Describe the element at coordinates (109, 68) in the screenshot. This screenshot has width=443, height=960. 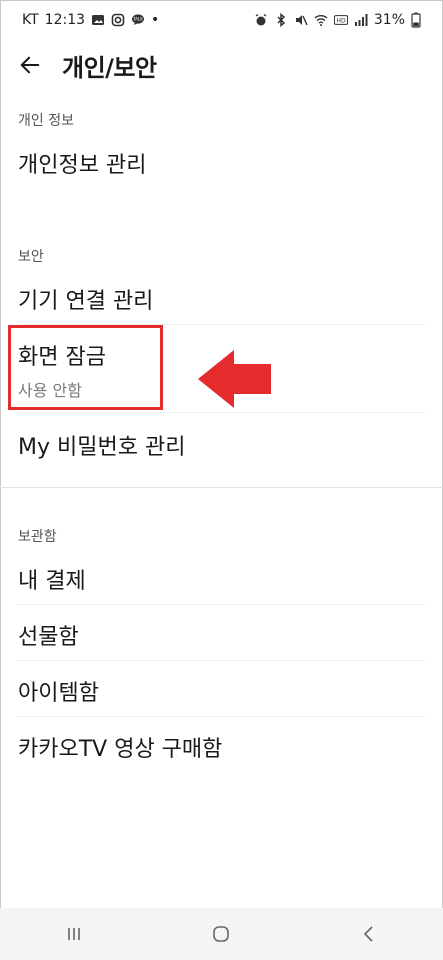
I see `page-title: 개인/보안` at that location.